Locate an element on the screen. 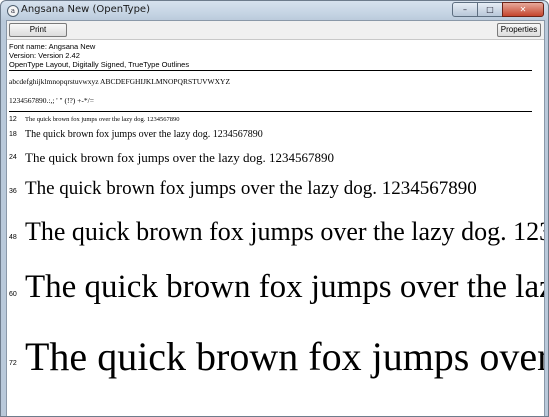 Image resolution: width=549 pixels, height=417 pixels. toolbar: Print Properties is located at coordinates (275, 30).